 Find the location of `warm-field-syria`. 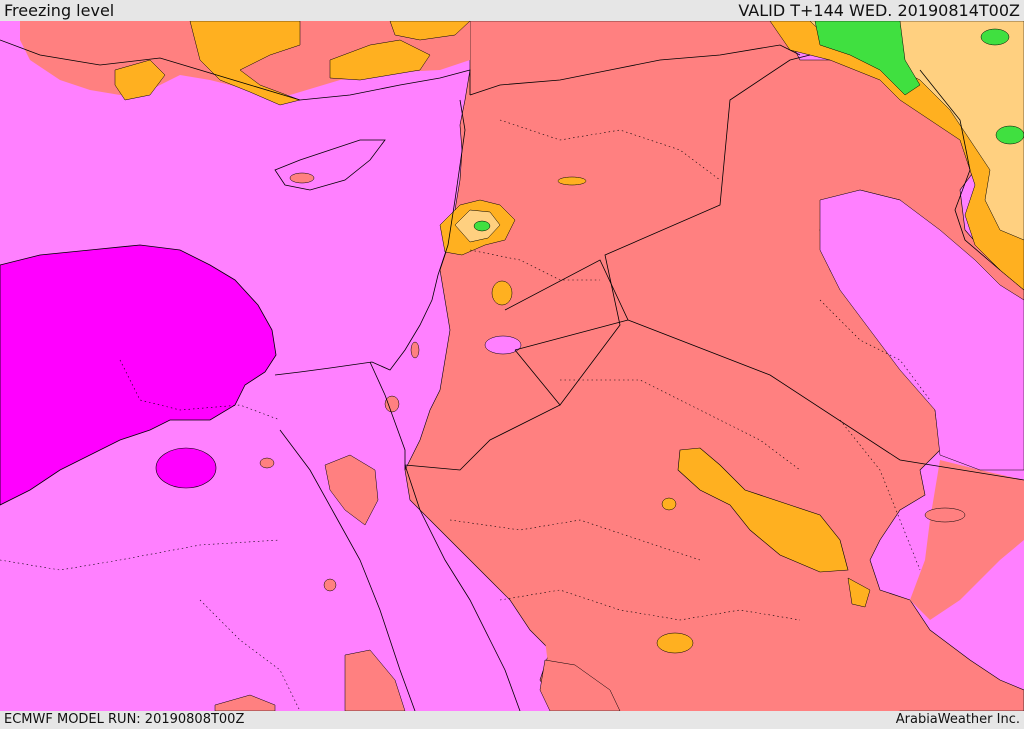

warm-field-syria is located at coordinates (572, 181).